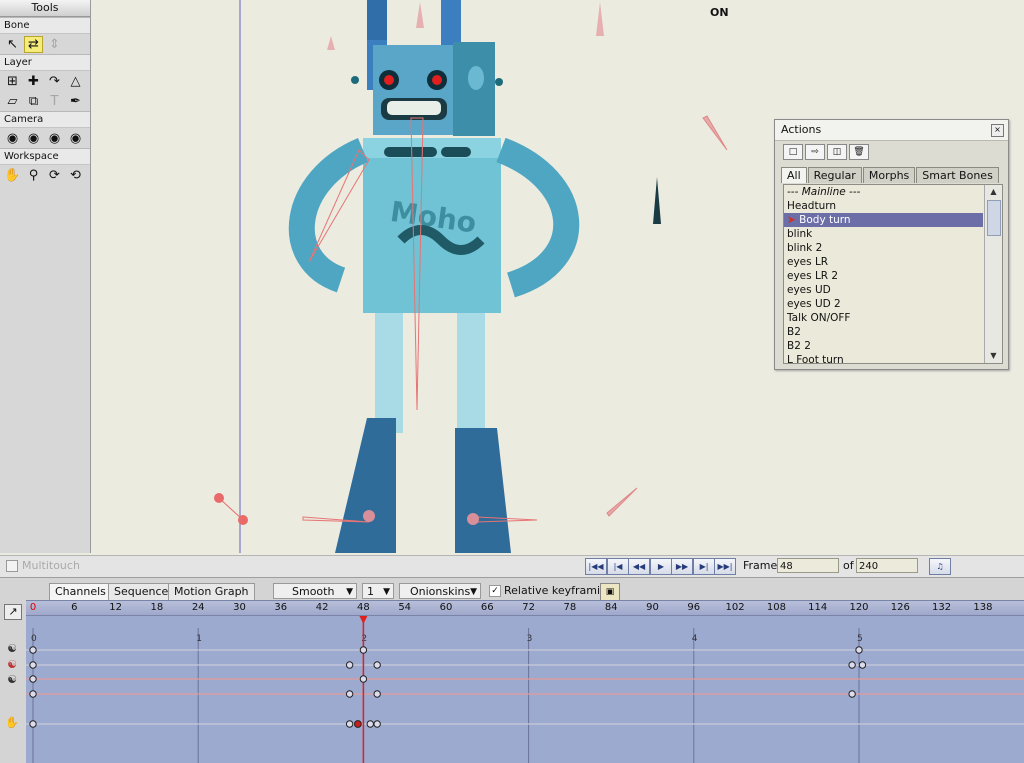  Describe the element at coordinates (791, 220) in the screenshot. I see `arrow-right-icon: ➤` at that location.